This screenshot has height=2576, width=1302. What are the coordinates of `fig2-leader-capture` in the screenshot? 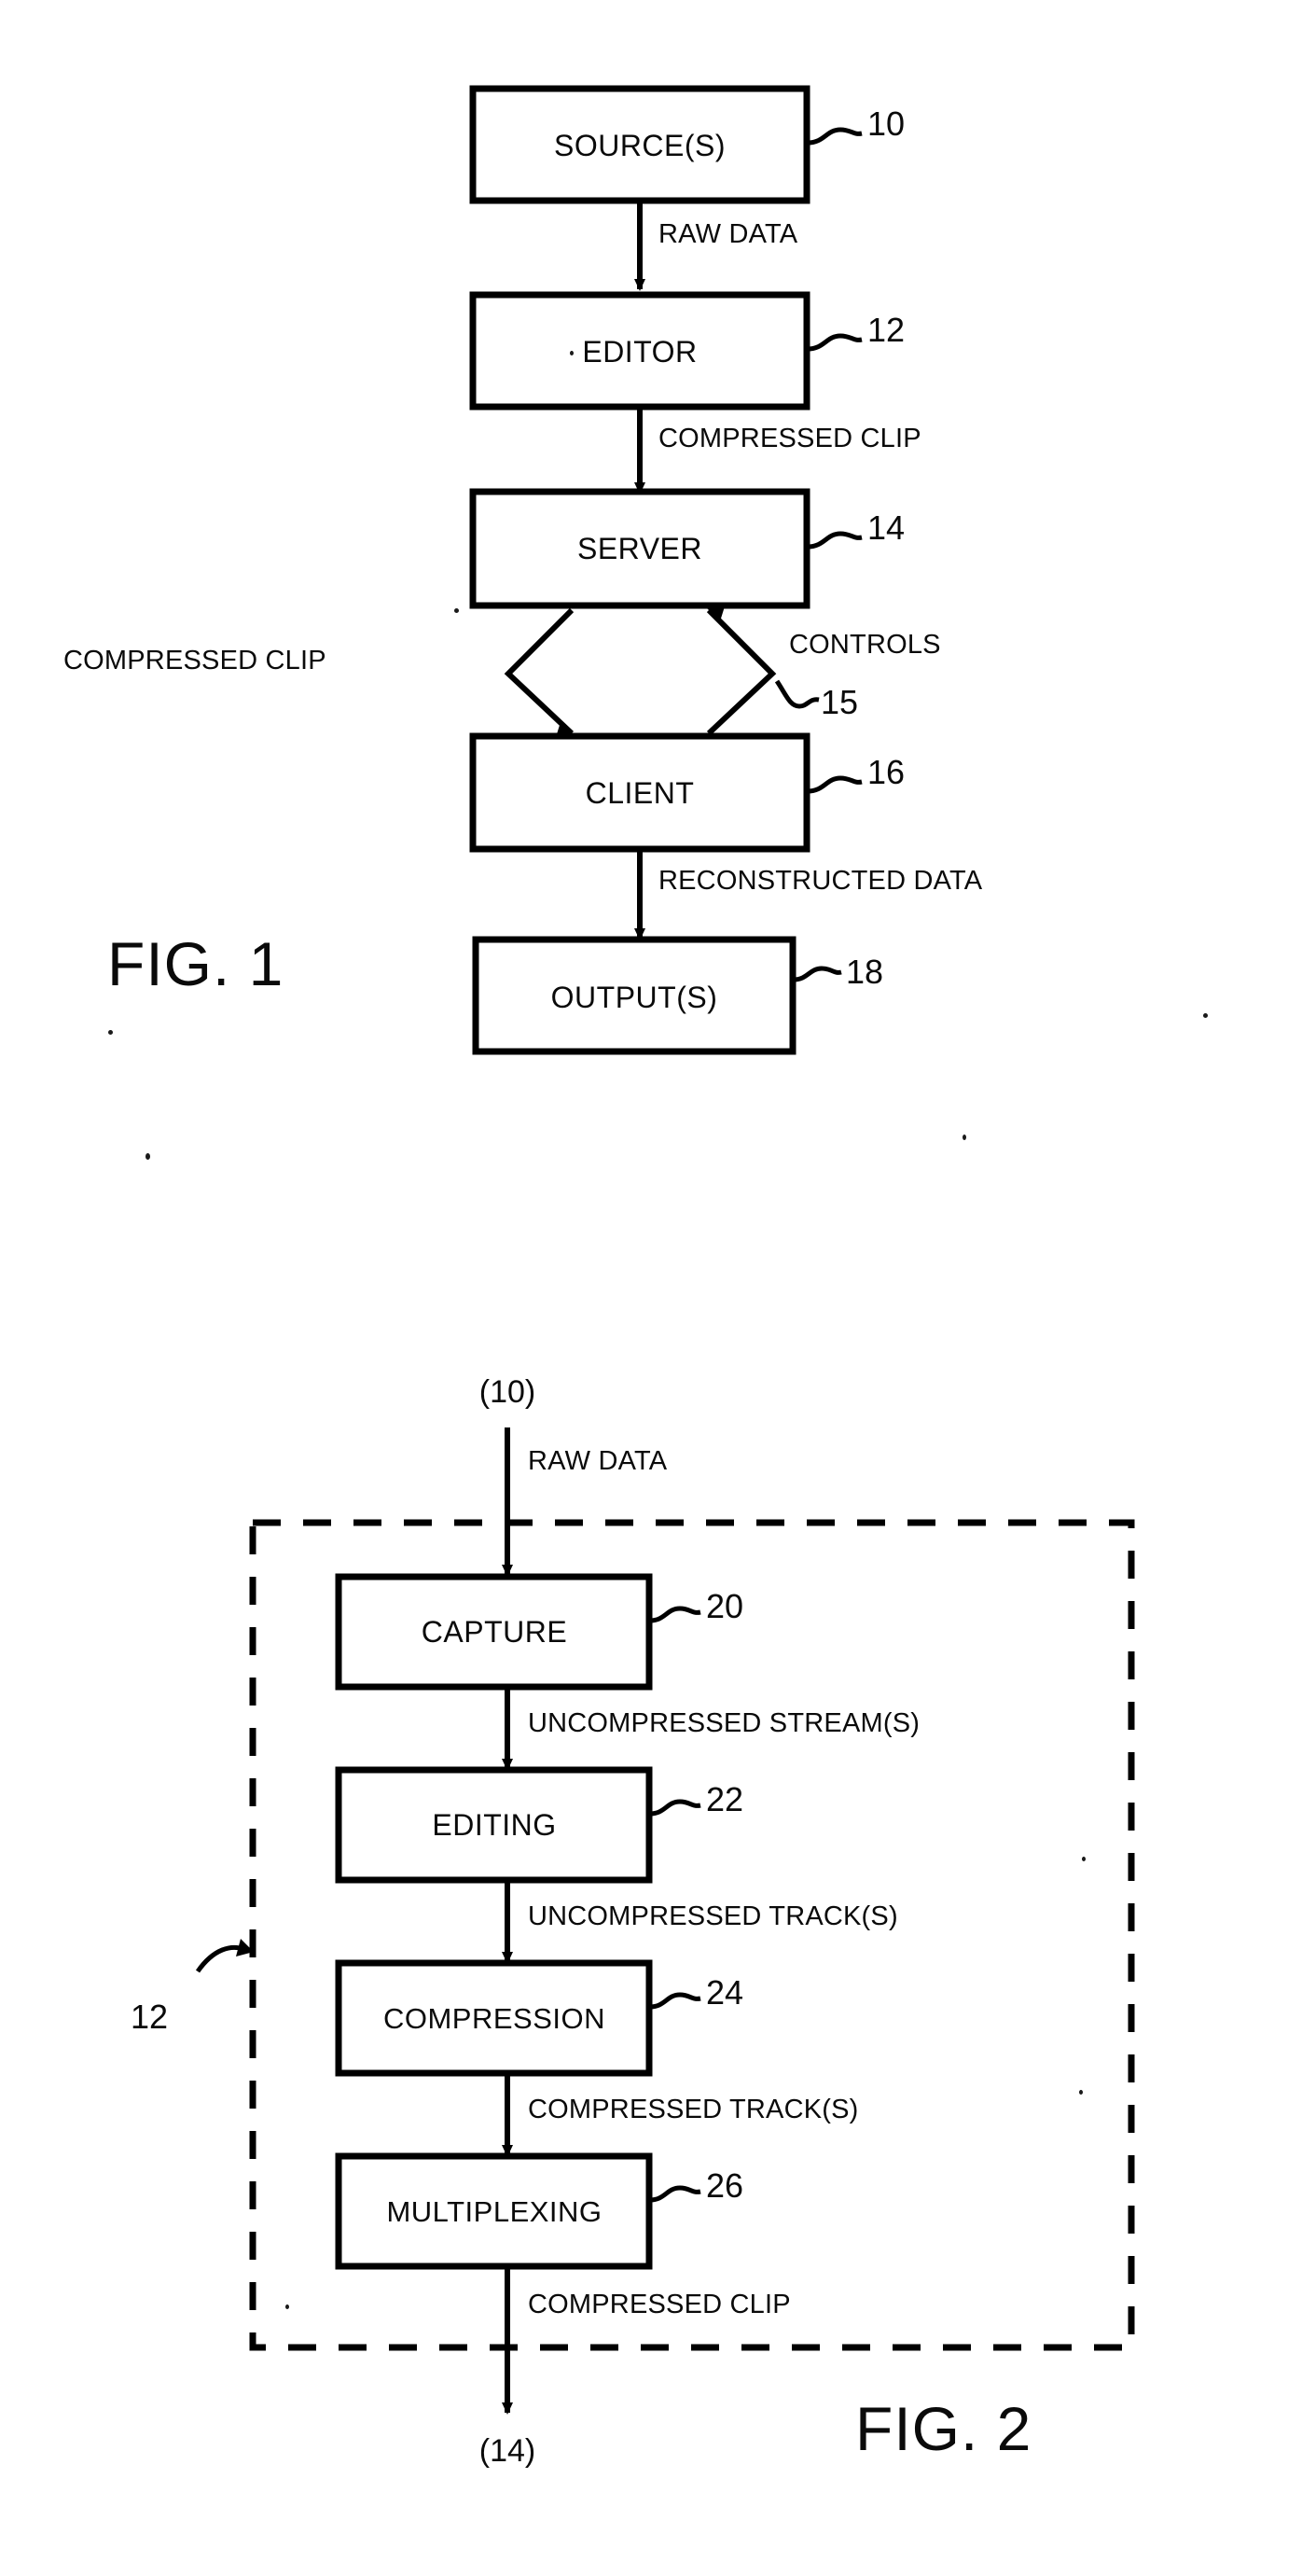 It's located at (675, 1614).